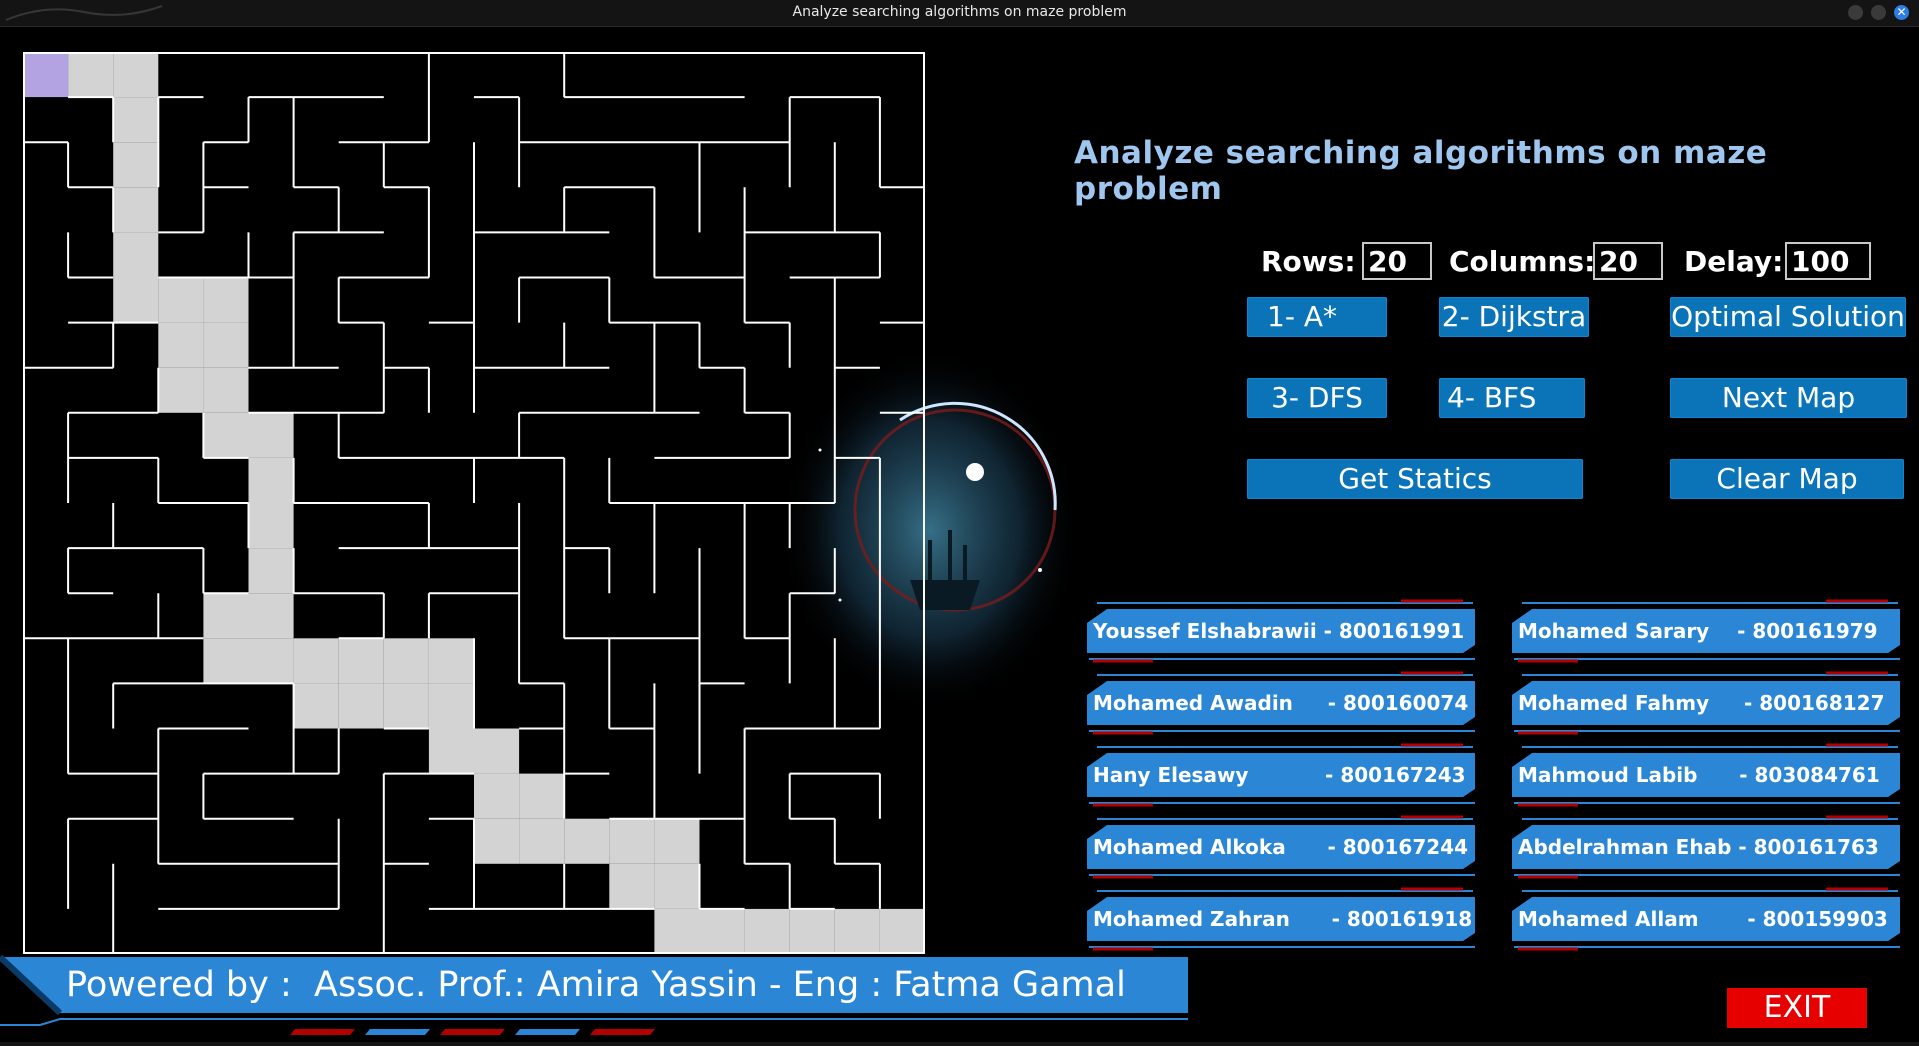 Image resolution: width=1919 pixels, height=1046 pixels. I want to click on team-member-name: Mohamed Awadin - 800160074, so click(1281, 703).